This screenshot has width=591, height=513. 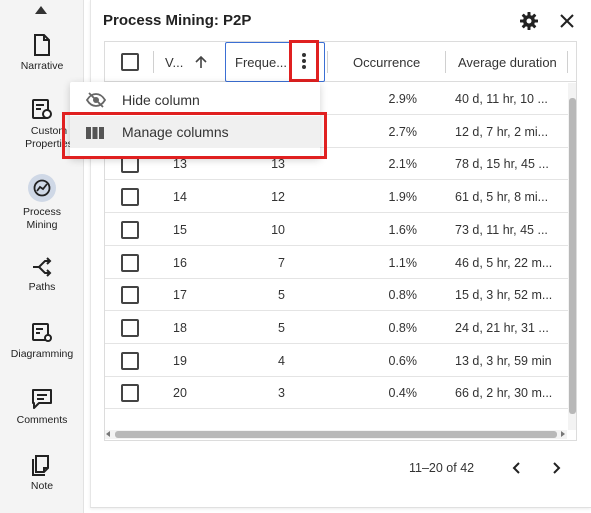 I want to click on column-header-label: Occurrence, so click(x=387, y=62).